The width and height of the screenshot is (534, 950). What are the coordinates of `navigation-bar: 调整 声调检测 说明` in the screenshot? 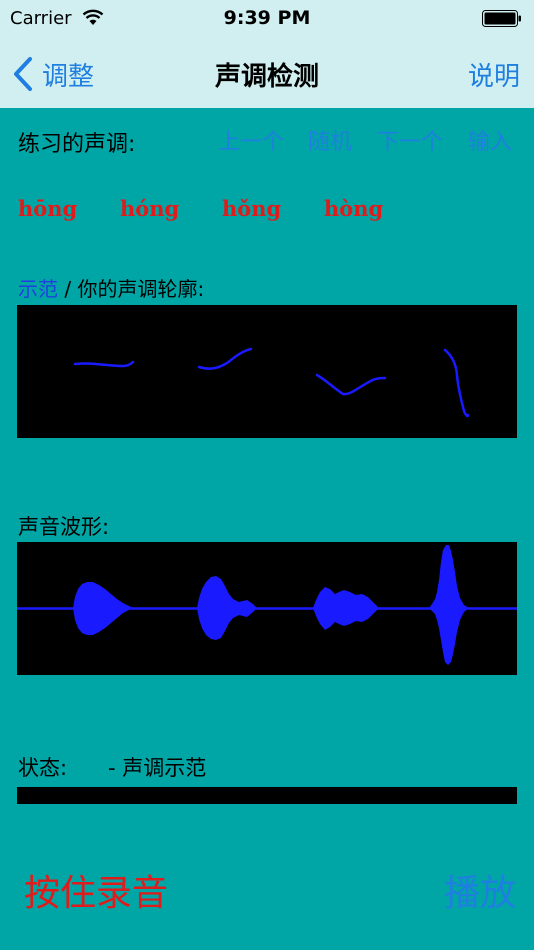 It's located at (267, 74).